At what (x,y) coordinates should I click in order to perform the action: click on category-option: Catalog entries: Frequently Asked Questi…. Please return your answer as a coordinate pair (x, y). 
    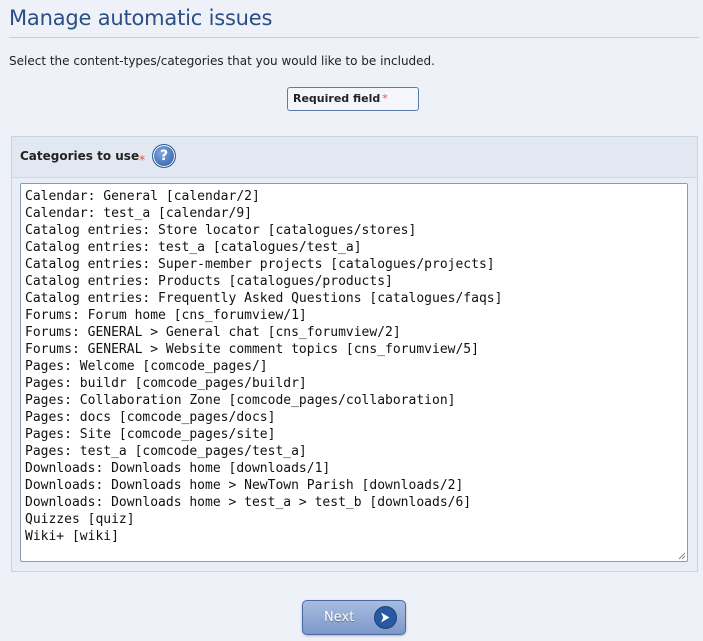
    Looking at the image, I should click on (354, 298).